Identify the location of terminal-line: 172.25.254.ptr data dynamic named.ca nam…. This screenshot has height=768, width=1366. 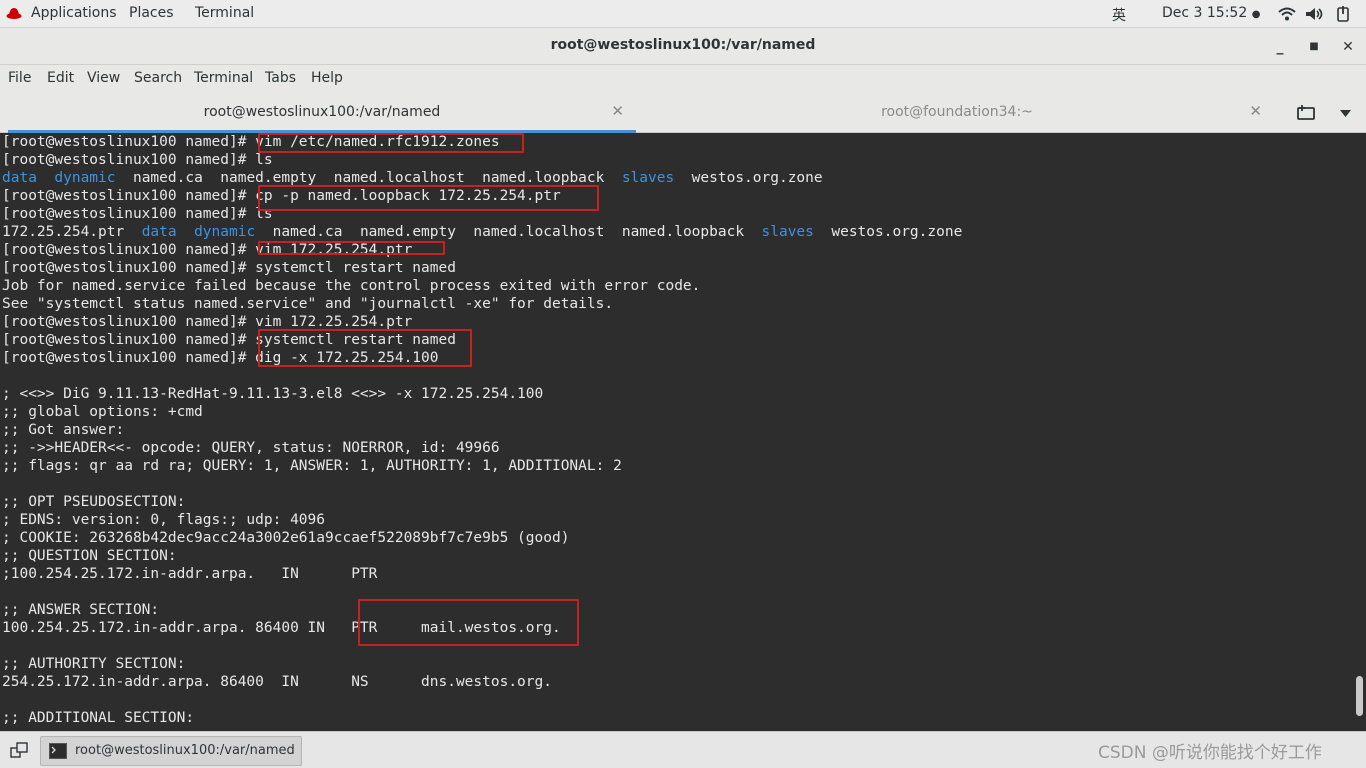
(482, 232).